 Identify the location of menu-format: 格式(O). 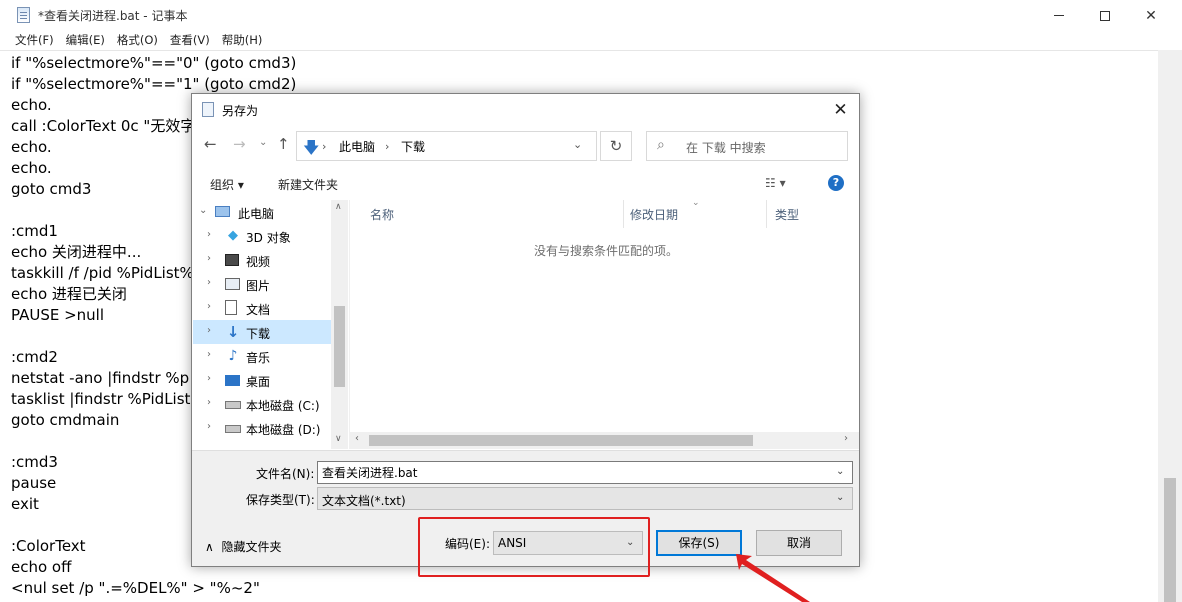
(137, 40).